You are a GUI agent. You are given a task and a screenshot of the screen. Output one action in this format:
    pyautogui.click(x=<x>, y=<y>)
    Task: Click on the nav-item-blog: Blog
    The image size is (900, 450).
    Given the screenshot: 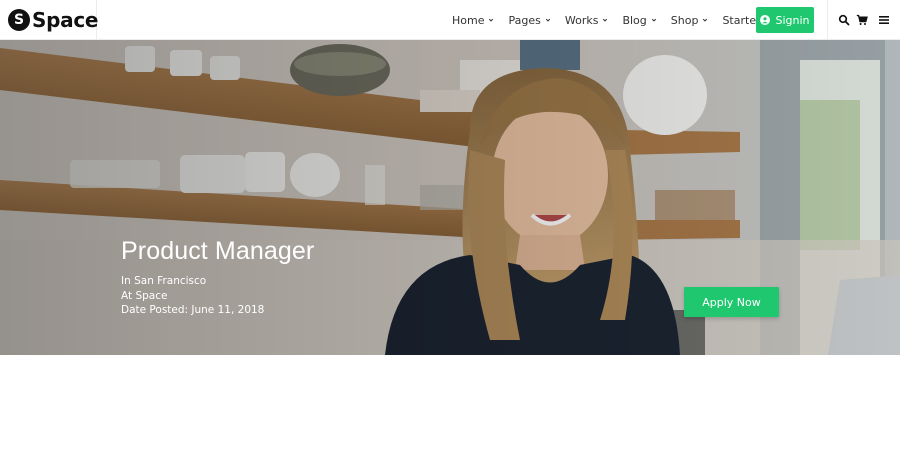 What is the action you would take?
    pyautogui.click(x=639, y=20)
    